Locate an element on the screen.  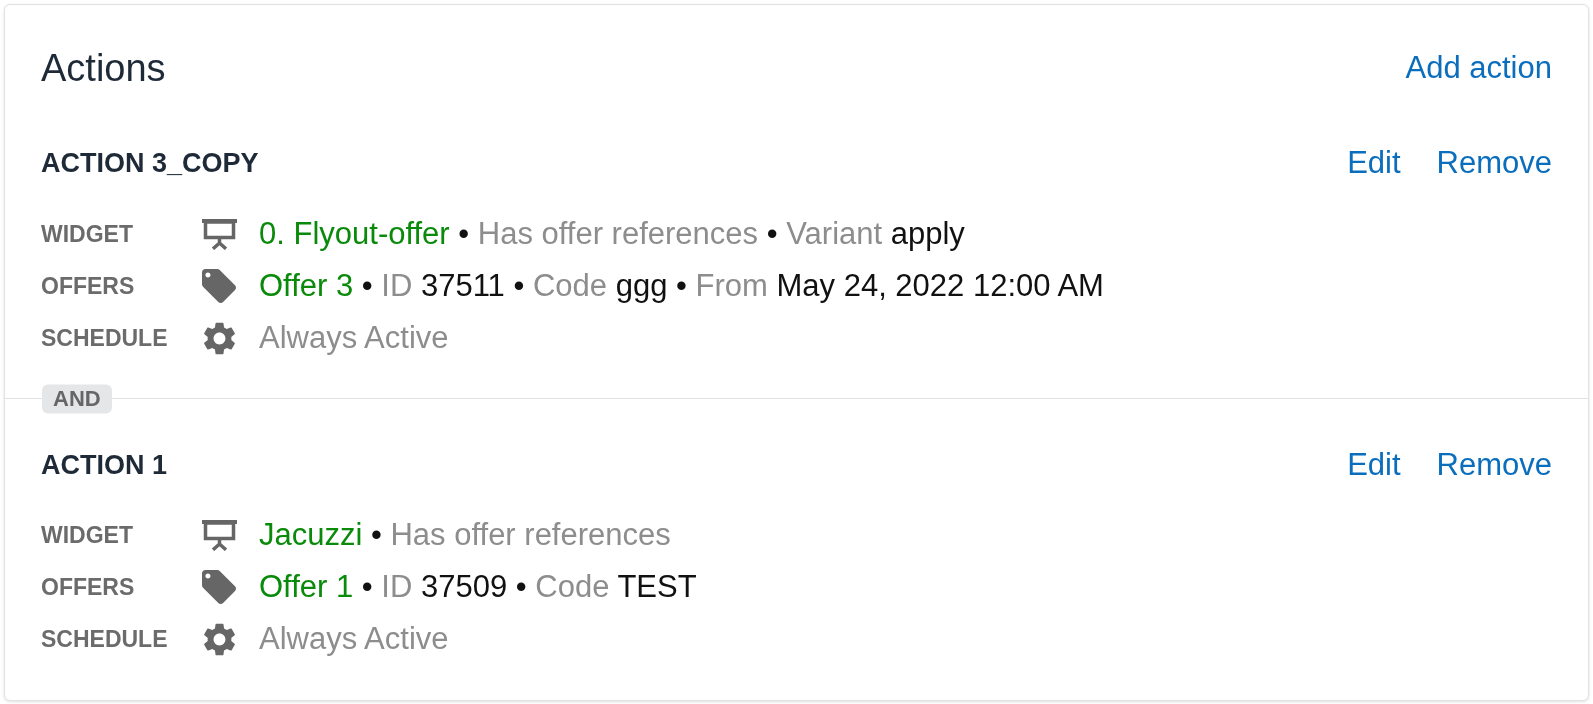
widget-name: Jacuzzi is located at coordinates (311, 534).